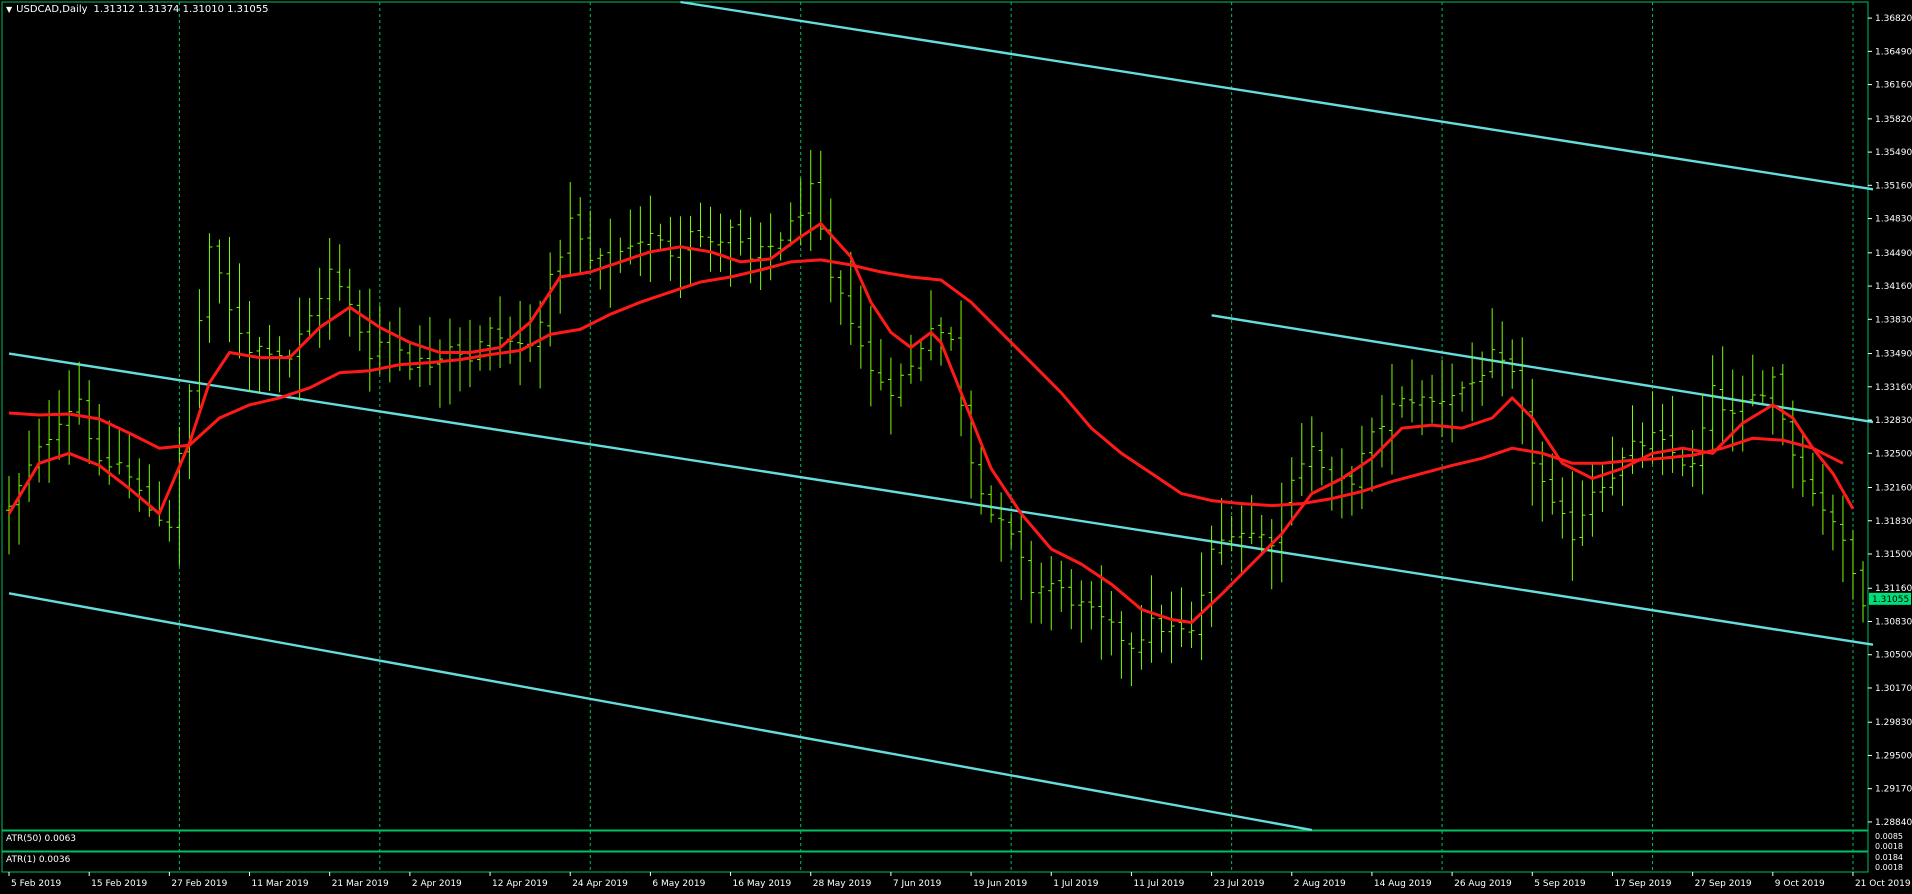 This screenshot has height=894, width=1912. Describe the element at coordinates (1893, 86) in the screenshot. I see `price-axis-label: 1.36160` at that location.